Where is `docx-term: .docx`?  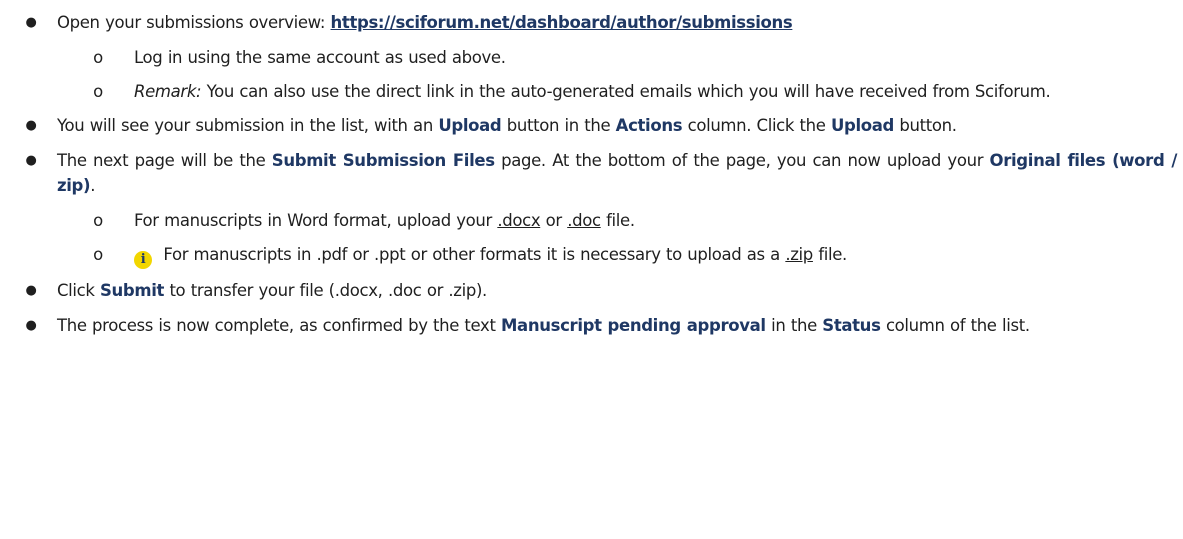
docx-term: .docx is located at coordinates (519, 220).